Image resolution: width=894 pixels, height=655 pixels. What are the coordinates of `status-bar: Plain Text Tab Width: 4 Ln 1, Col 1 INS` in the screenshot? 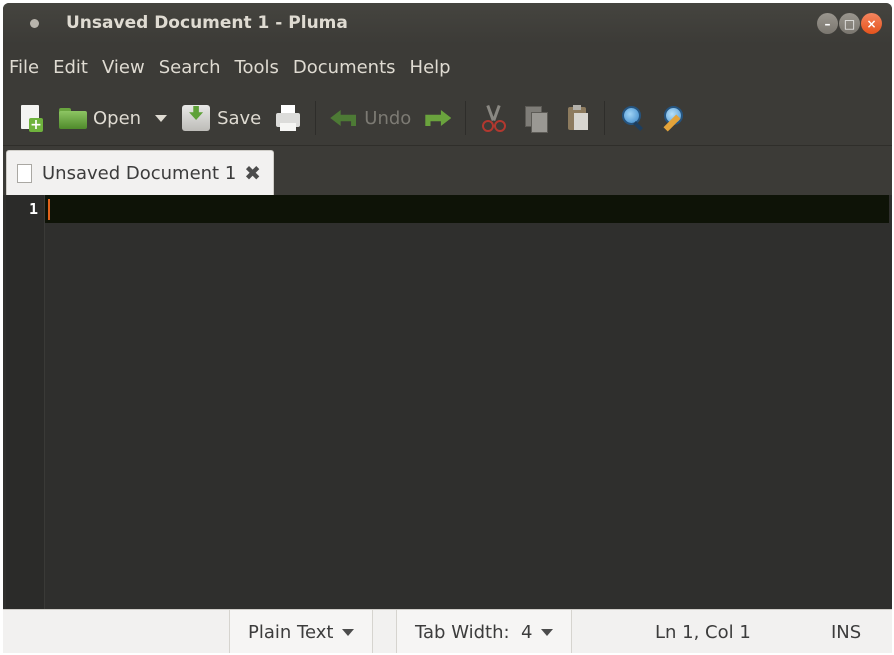 It's located at (447, 631).